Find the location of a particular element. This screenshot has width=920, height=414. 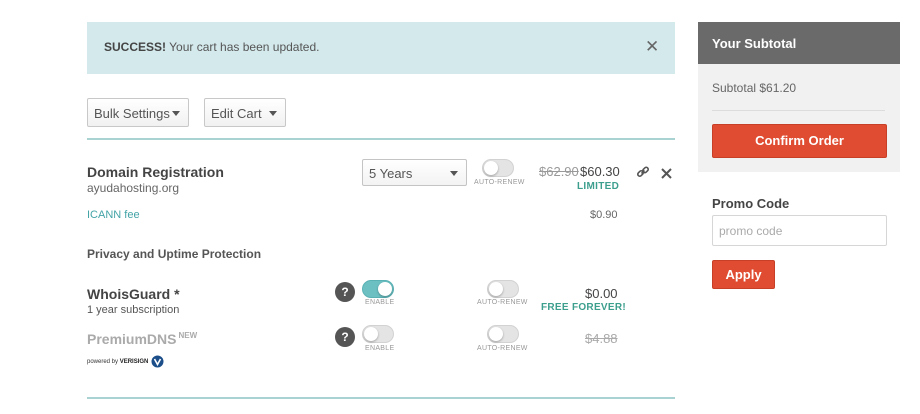

remove-icon-svg is located at coordinates (666, 173).